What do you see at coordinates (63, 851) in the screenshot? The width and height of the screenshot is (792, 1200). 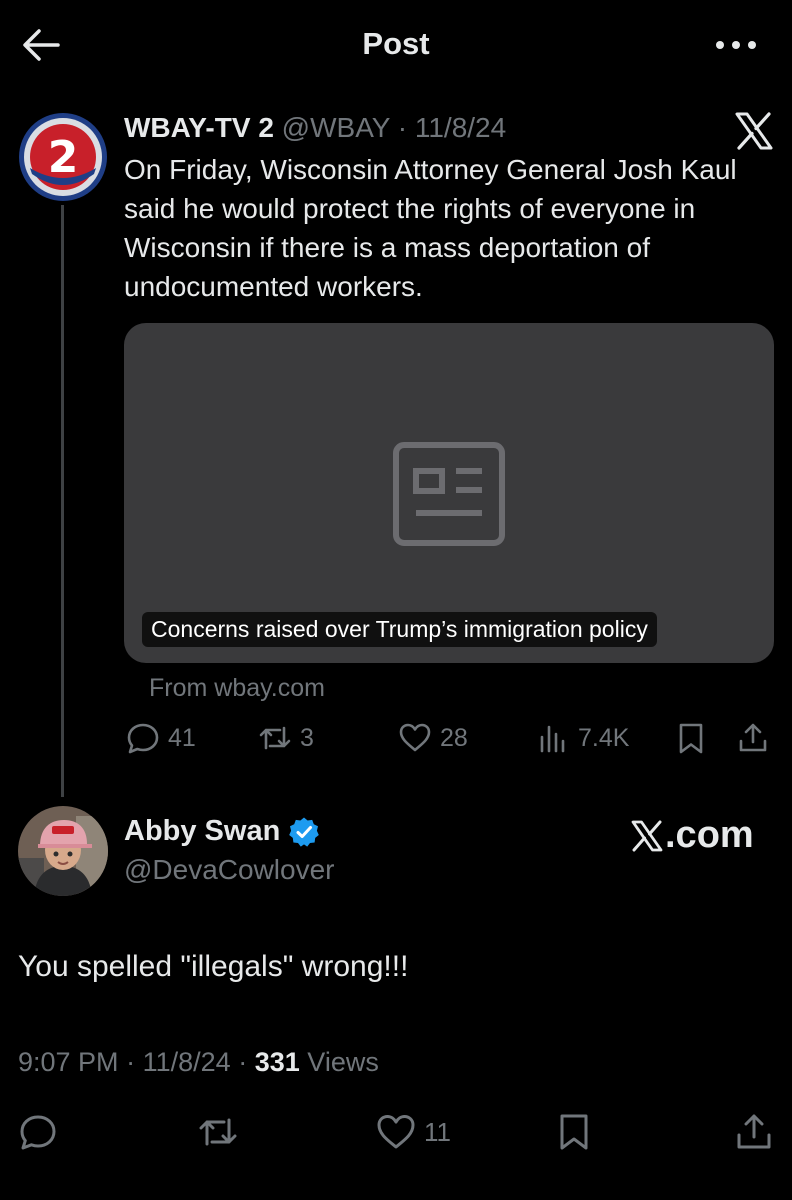 I see `user-avatar` at bounding box center [63, 851].